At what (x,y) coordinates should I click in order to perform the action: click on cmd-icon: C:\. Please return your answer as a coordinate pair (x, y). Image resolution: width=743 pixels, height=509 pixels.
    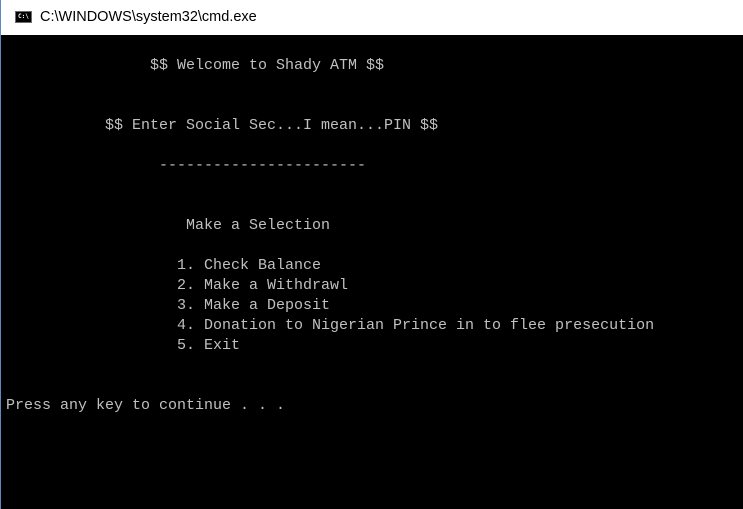
    Looking at the image, I should click on (23, 17).